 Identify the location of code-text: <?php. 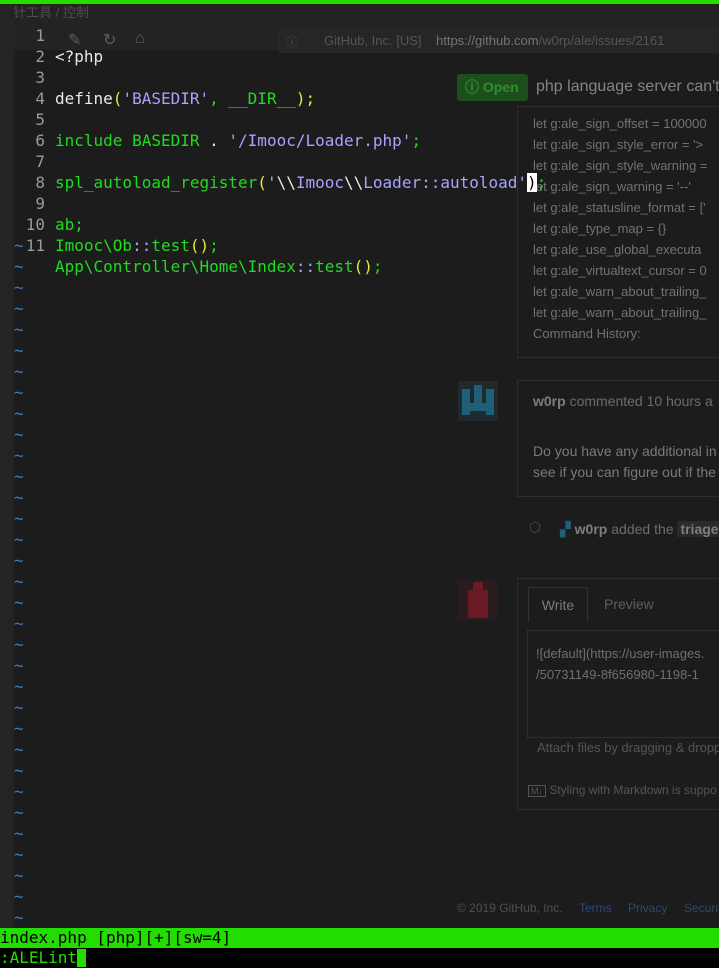
(79, 56).